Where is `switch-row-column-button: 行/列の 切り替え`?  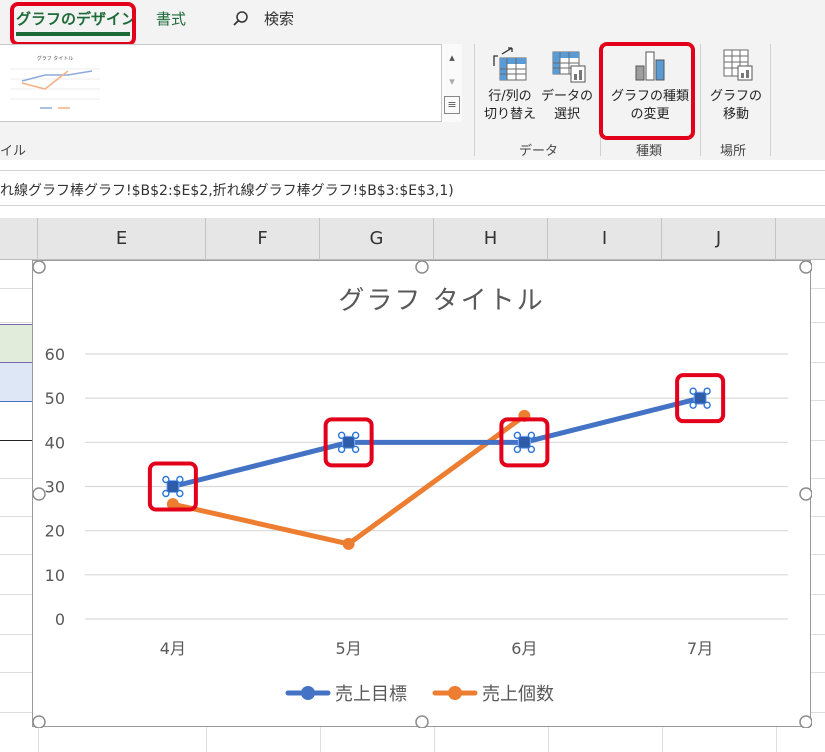 switch-row-column-button: 行/列の 切り替え is located at coordinates (510, 84).